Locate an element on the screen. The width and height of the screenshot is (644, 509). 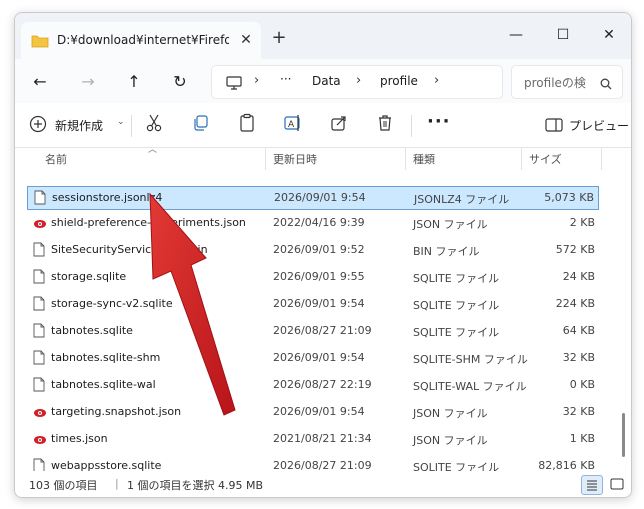
breadcrumb-data: Data is located at coordinates (326, 81).